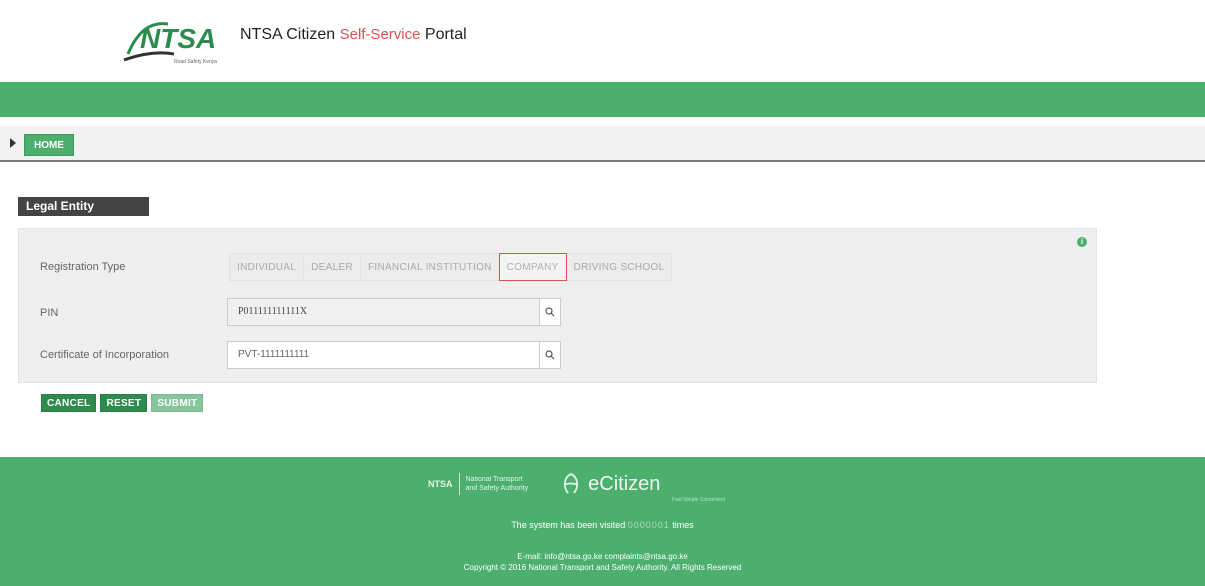  I want to click on certificate-search-button, so click(550, 355).